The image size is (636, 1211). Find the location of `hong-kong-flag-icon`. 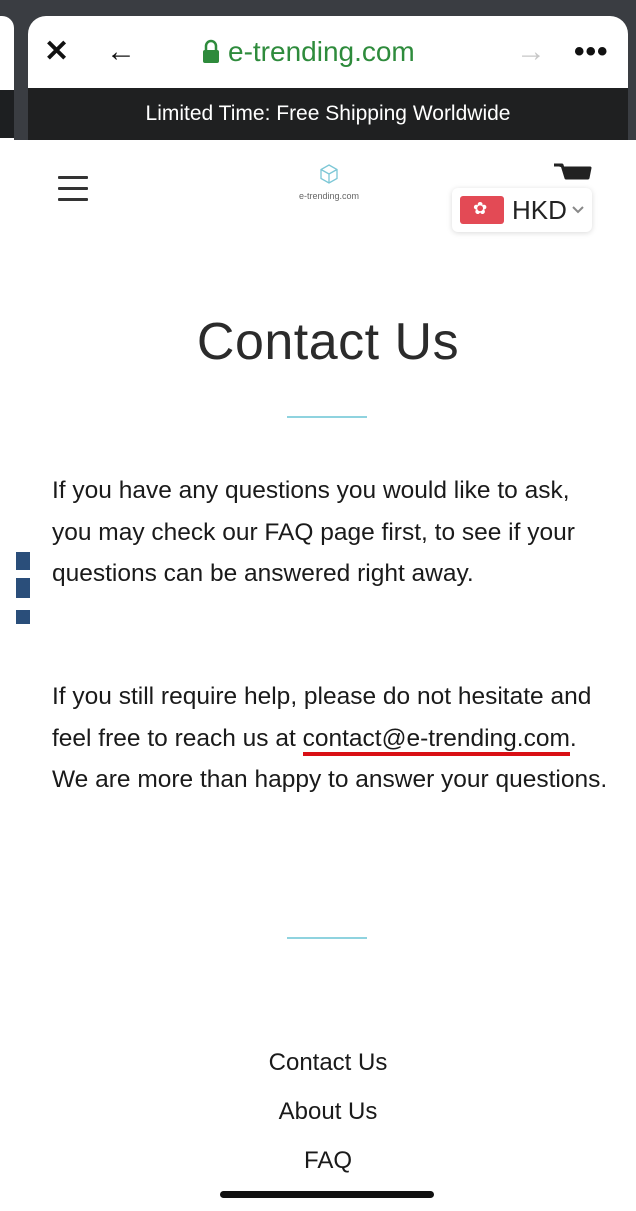

hong-kong-flag-icon is located at coordinates (482, 210).